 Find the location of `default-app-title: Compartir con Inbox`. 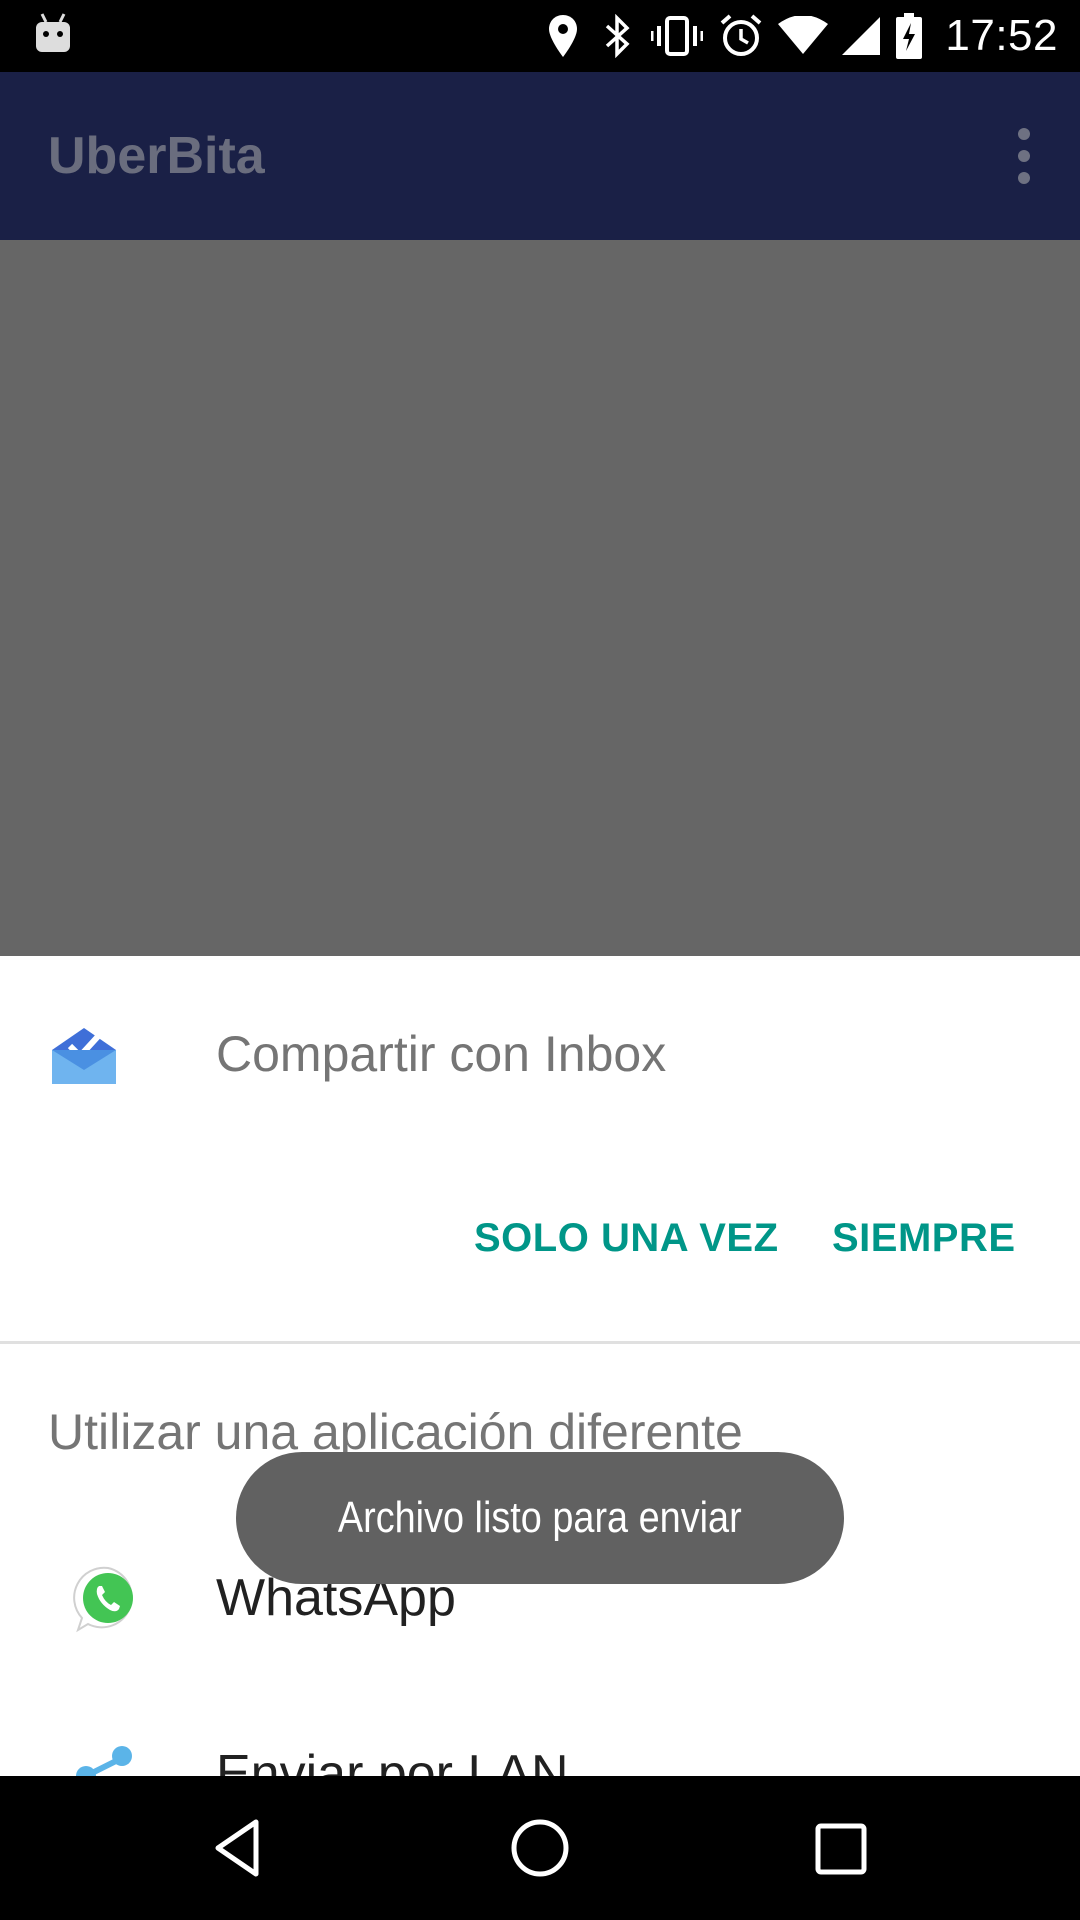

default-app-title: Compartir con Inbox is located at coordinates (441, 1054).